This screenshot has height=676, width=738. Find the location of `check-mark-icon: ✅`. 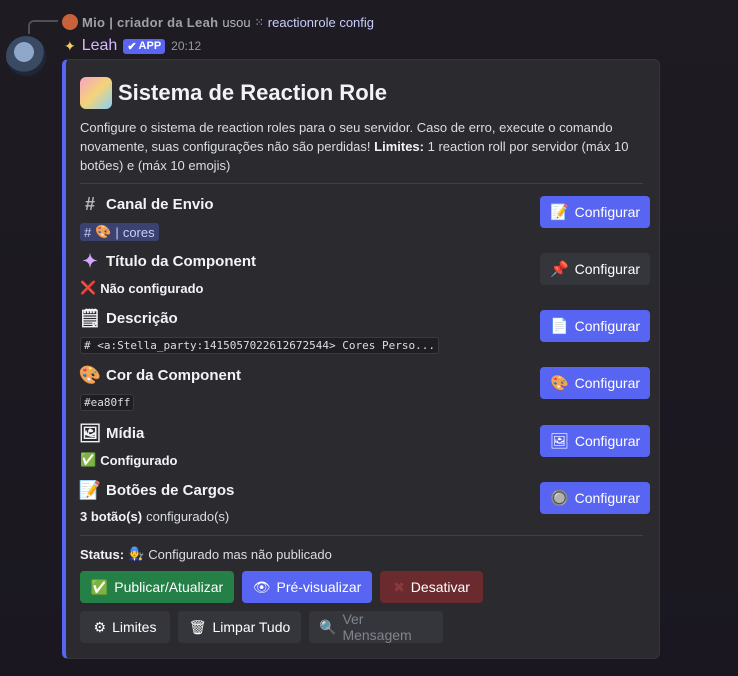

check-mark-icon: ✅ is located at coordinates (88, 459).